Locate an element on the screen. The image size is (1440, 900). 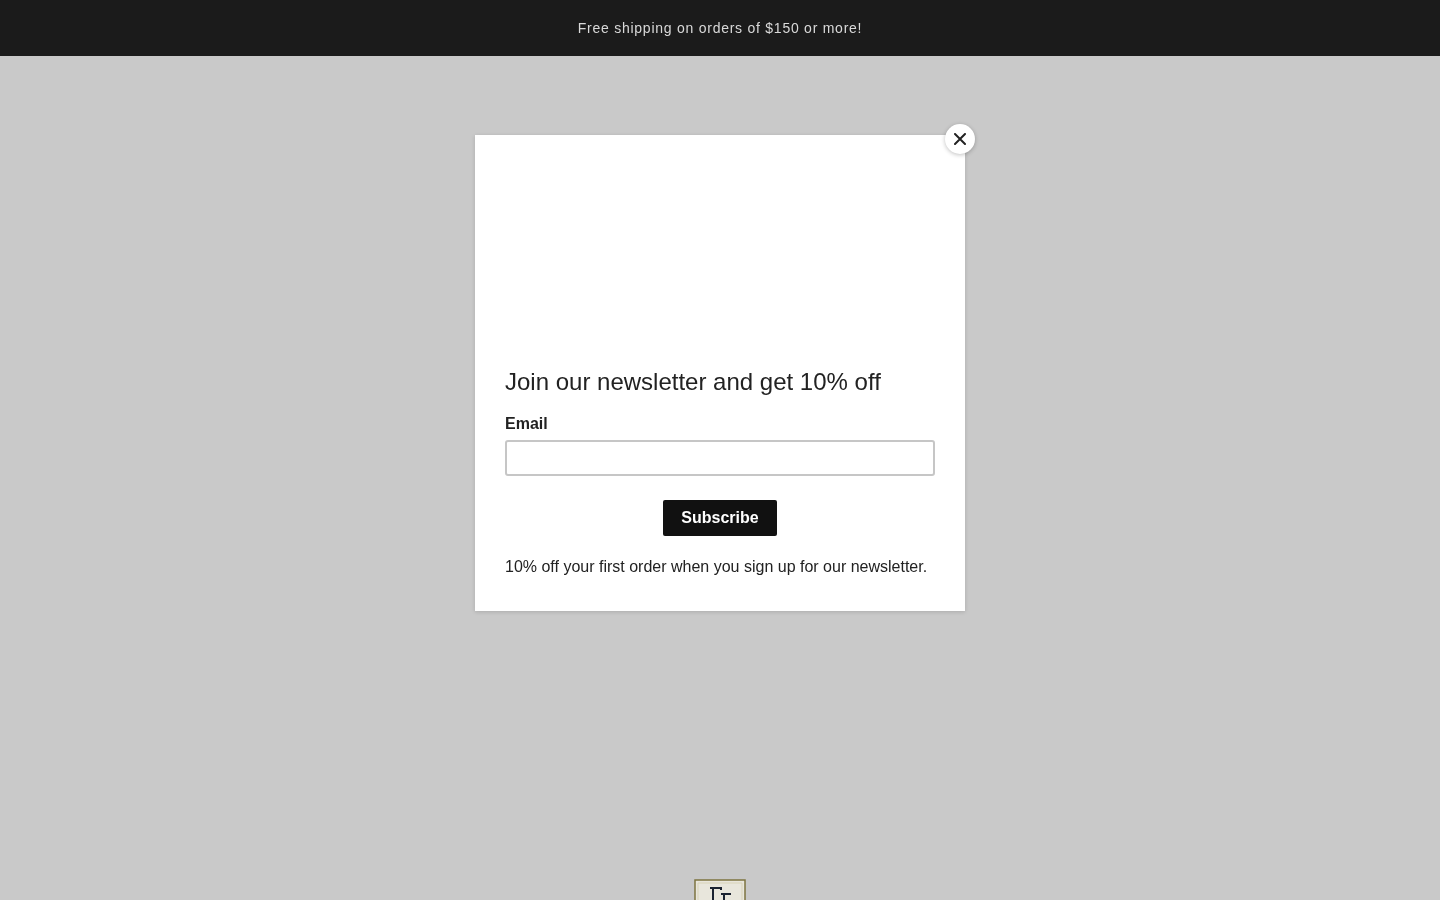
email-label: Email is located at coordinates (526, 424).